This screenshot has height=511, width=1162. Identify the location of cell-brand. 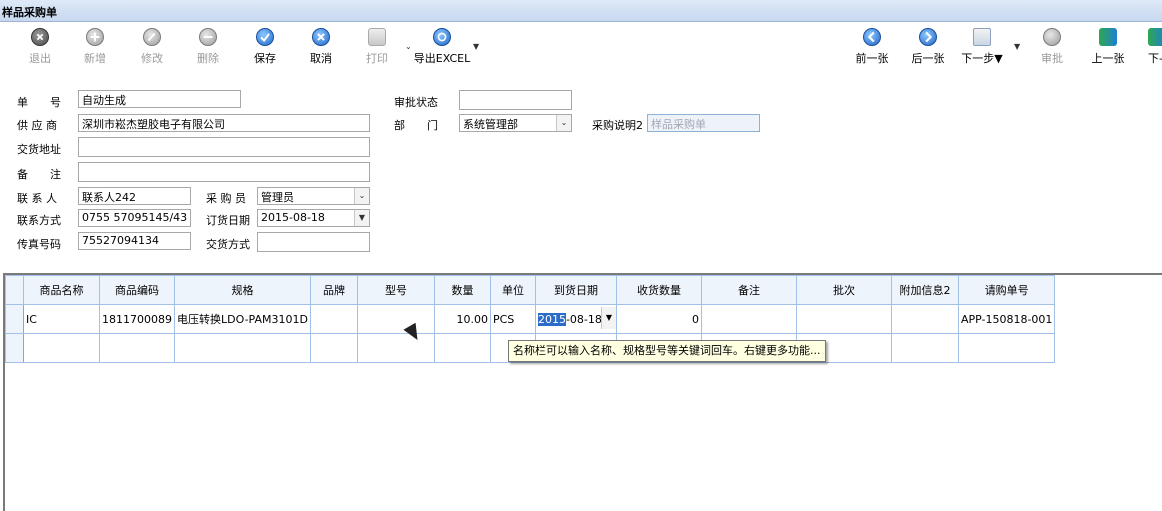
(333, 319).